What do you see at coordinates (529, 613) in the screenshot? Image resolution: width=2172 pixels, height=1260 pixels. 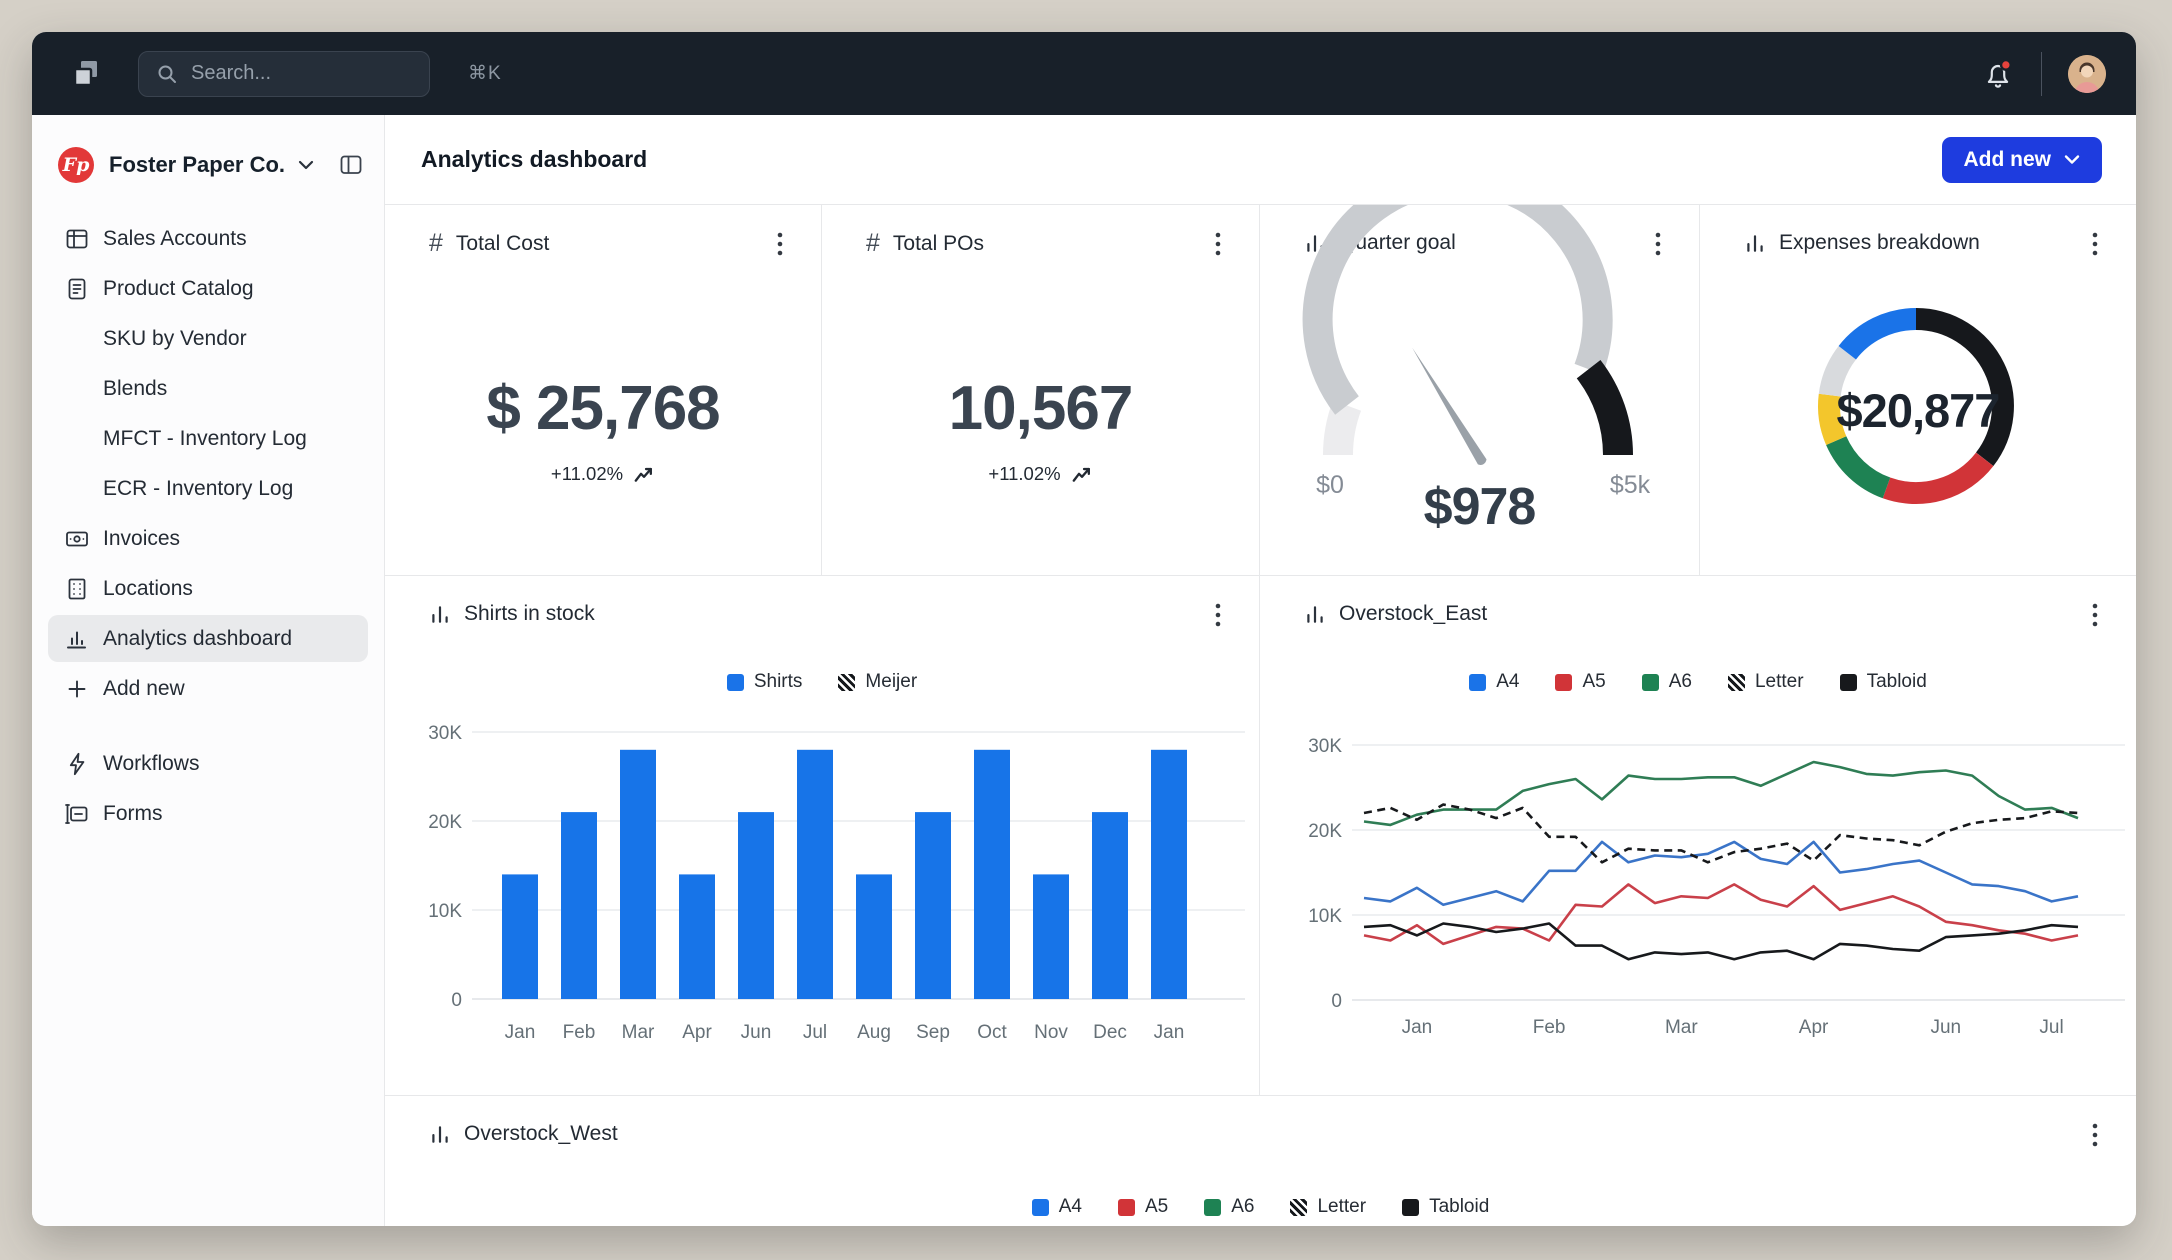 I see `panel-title: Shirts in stock` at bounding box center [529, 613].